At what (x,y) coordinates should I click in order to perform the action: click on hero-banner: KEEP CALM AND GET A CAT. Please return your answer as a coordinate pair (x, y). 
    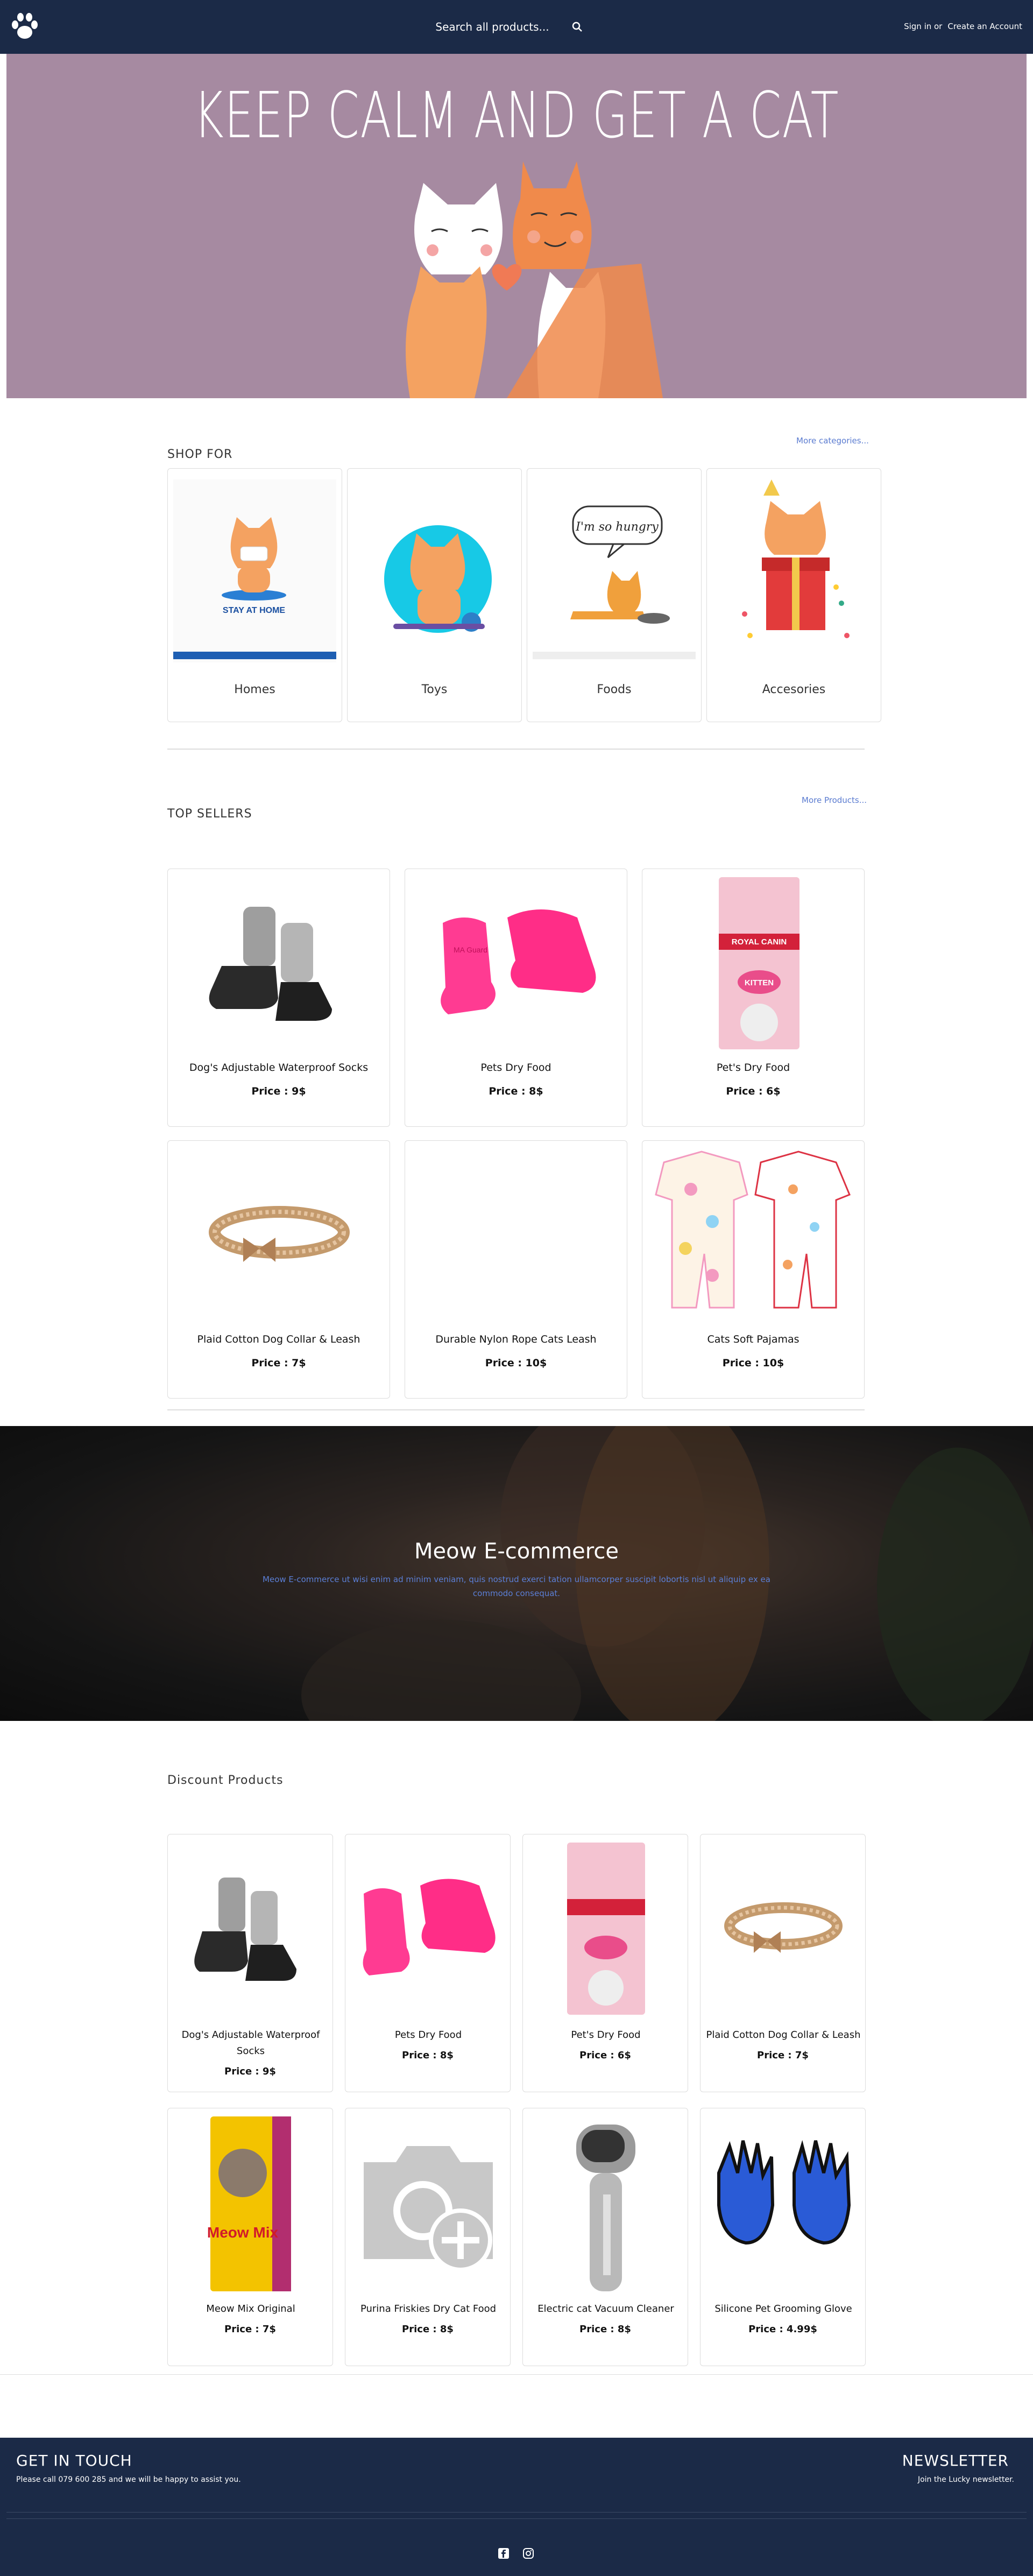
    Looking at the image, I should click on (516, 226).